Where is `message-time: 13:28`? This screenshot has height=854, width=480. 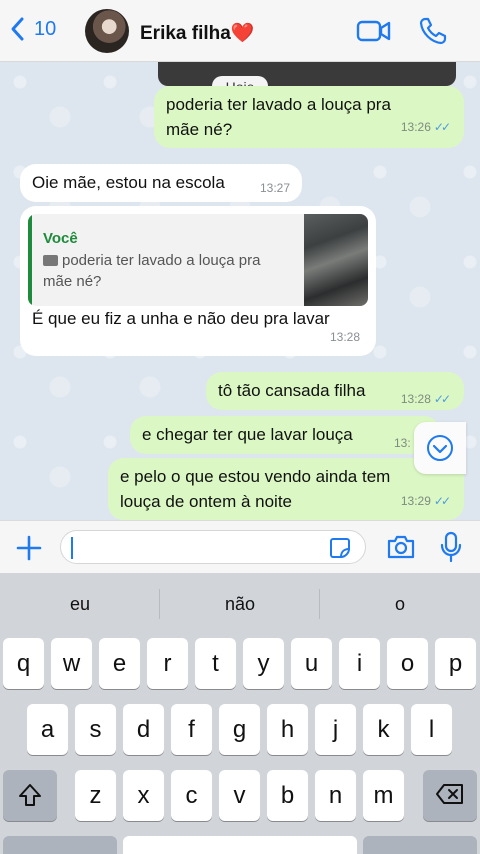
message-time: 13:28 is located at coordinates (344, 337).